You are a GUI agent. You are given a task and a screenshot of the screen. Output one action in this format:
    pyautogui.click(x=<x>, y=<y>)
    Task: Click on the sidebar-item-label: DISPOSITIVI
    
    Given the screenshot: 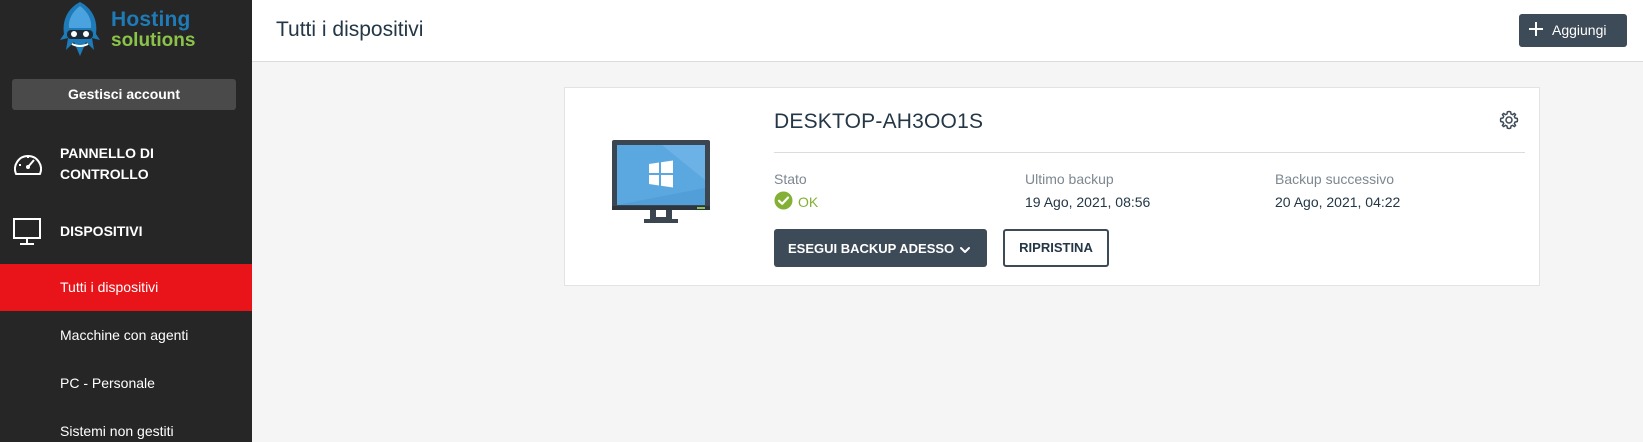 What is the action you would take?
    pyautogui.click(x=101, y=231)
    